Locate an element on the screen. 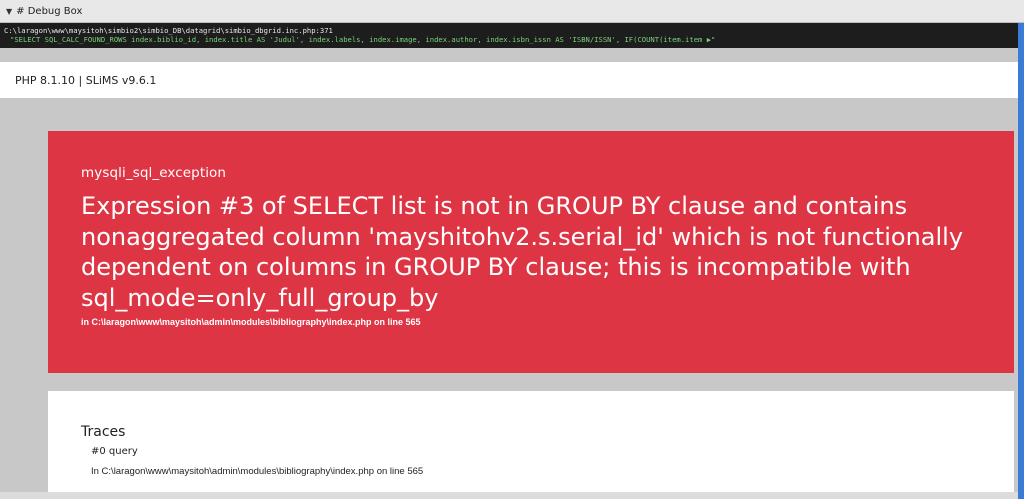 This screenshot has height=499, width=1024. collapse-toggle-icon: ▼ is located at coordinates (9, 11).